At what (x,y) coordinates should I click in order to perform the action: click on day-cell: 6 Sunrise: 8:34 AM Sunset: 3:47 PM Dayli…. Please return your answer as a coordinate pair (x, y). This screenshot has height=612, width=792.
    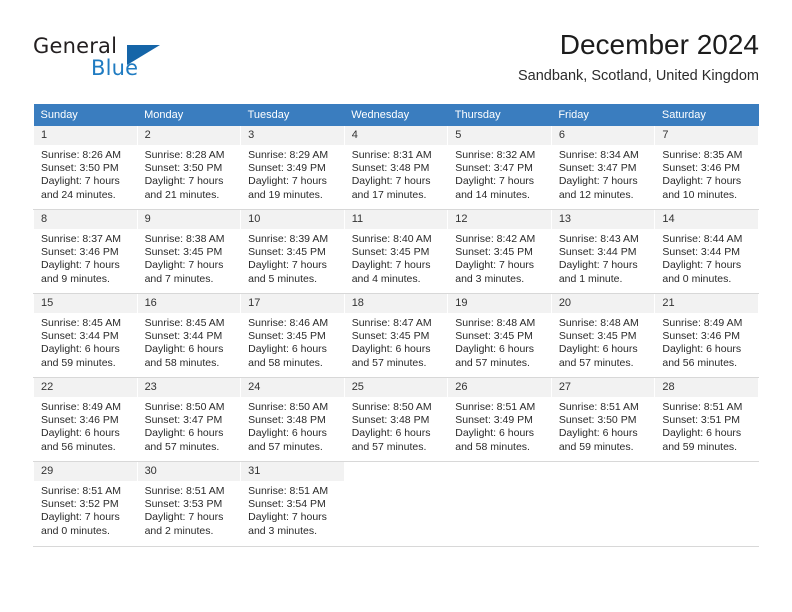
    Looking at the image, I should click on (603, 168).